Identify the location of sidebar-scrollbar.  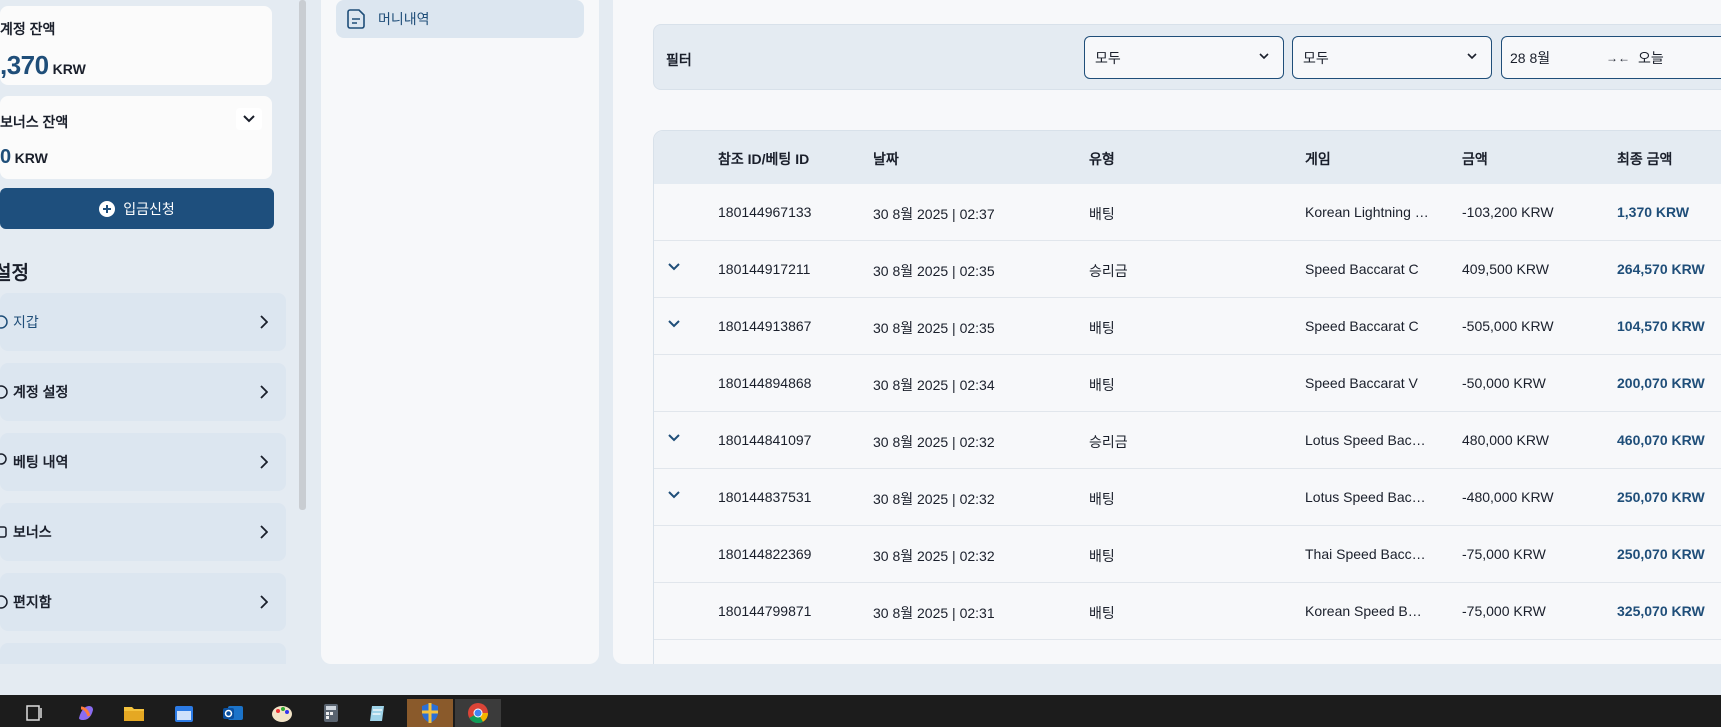
(302, 255).